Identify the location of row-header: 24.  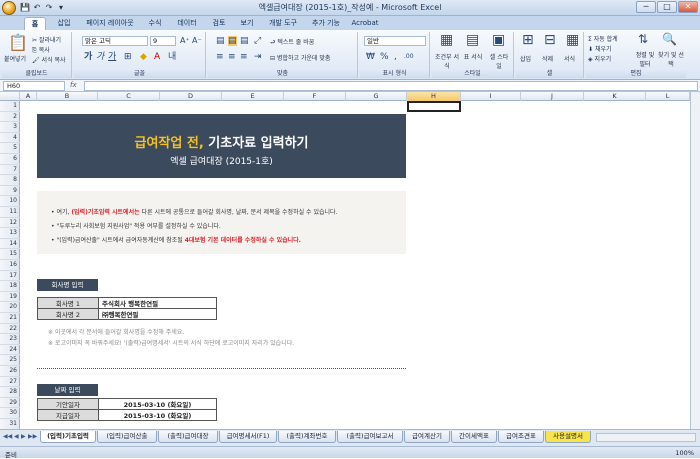
(10, 350).